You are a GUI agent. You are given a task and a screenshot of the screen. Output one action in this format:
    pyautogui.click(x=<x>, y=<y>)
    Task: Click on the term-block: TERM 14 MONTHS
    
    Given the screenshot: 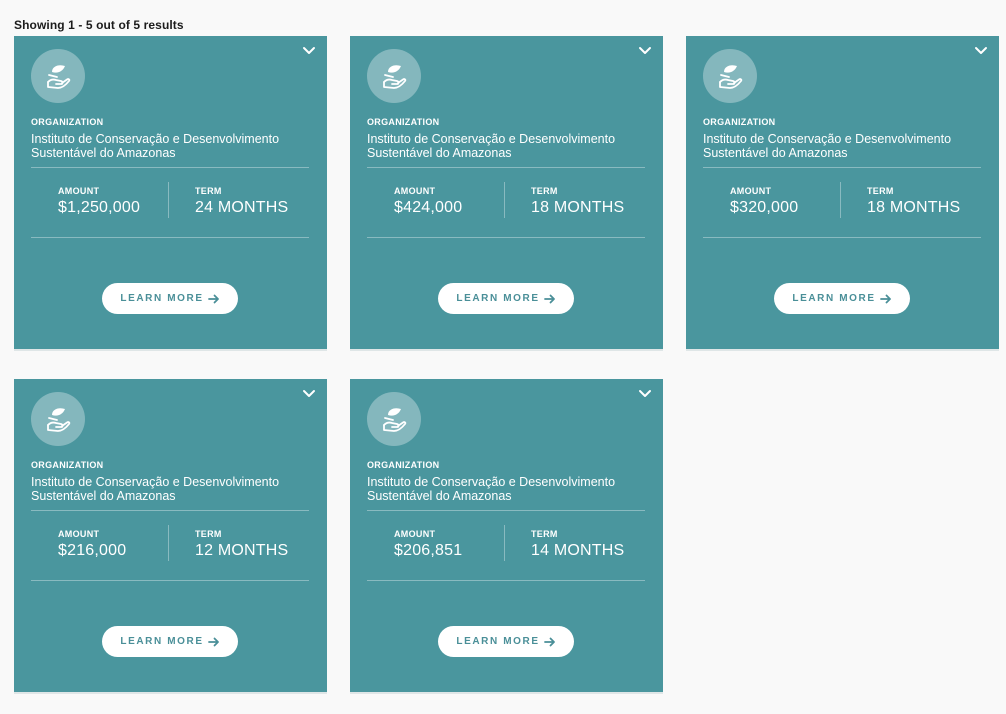 What is the action you would take?
    pyautogui.click(x=577, y=544)
    